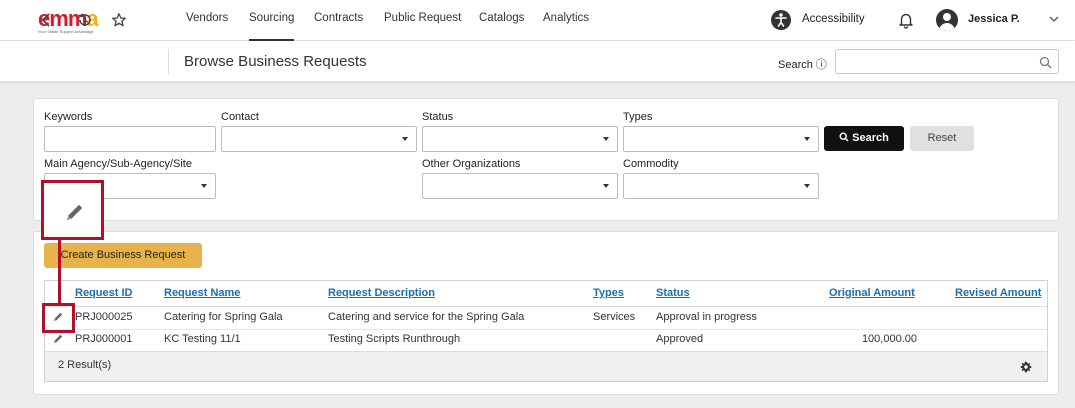 This screenshot has height=408, width=1075. Describe the element at coordinates (520, 186) in the screenshot. I see `other-organizations-select` at that location.